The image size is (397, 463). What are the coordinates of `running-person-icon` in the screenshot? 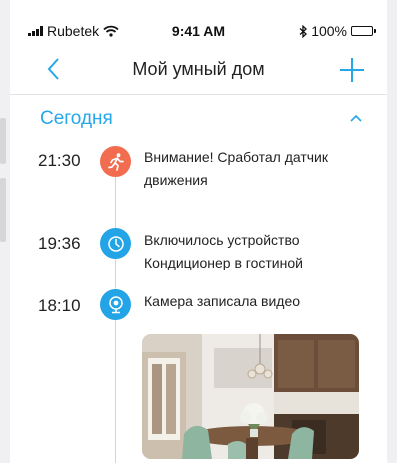 It's located at (115, 161).